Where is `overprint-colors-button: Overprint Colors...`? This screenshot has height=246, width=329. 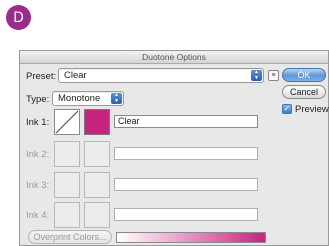 overprint-colors-button: Overprint Colors... is located at coordinates (70, 237).